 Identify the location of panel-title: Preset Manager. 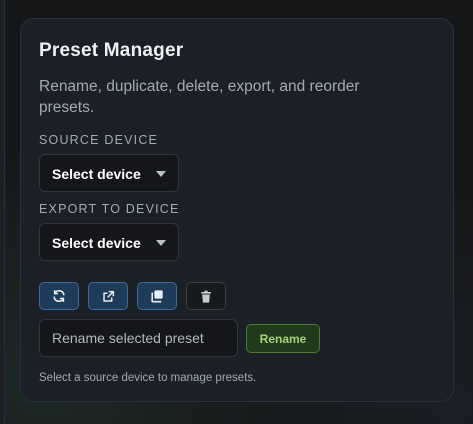
(111, 50).